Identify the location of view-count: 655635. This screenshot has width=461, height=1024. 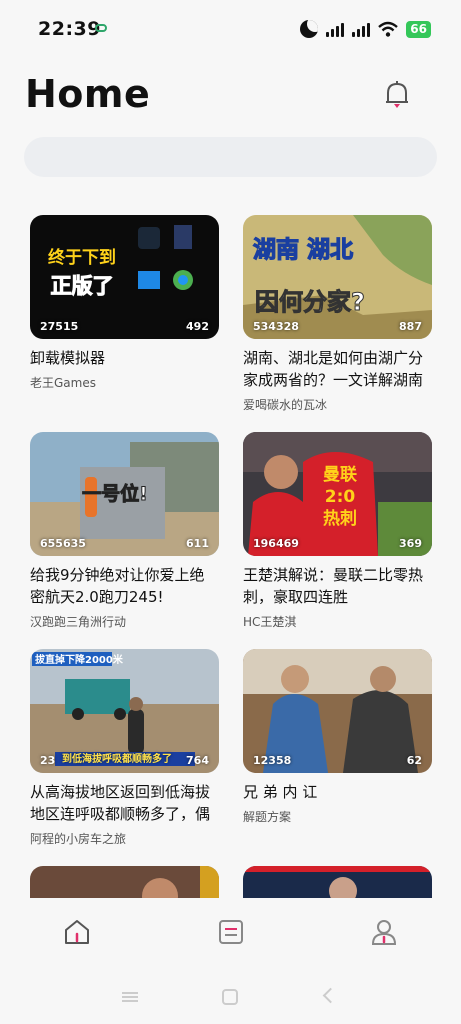
(63, 543).